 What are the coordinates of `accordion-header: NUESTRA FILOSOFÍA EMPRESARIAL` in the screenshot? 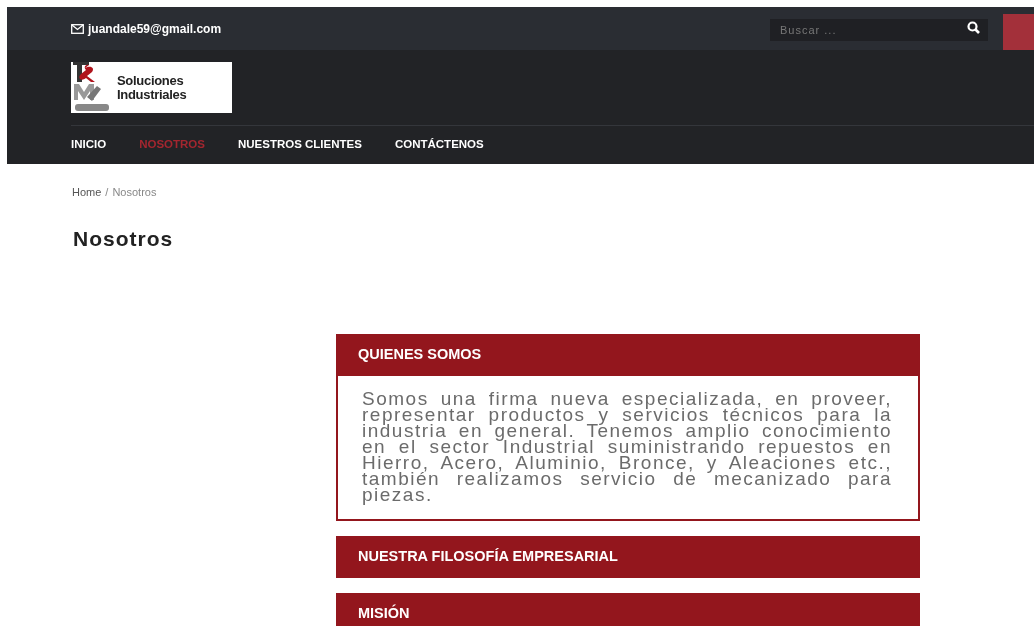 It's located at (628, 557).